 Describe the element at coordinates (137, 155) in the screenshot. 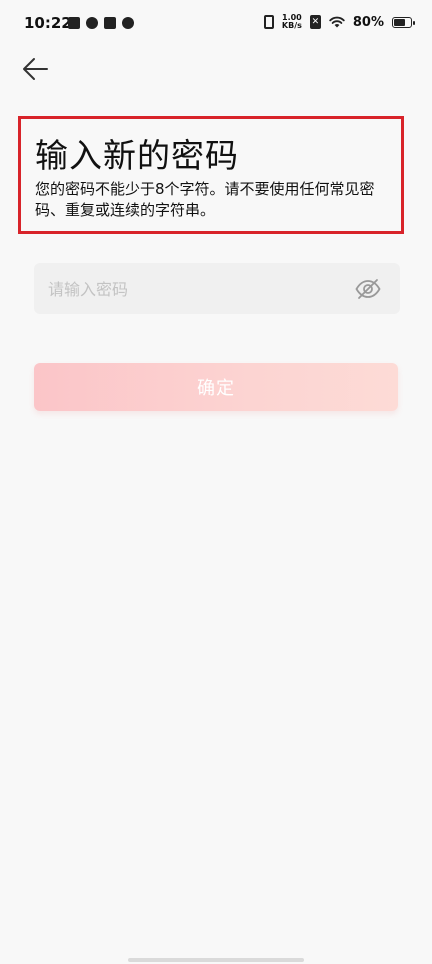

I see `page-title: 输入新的密码` at that location.